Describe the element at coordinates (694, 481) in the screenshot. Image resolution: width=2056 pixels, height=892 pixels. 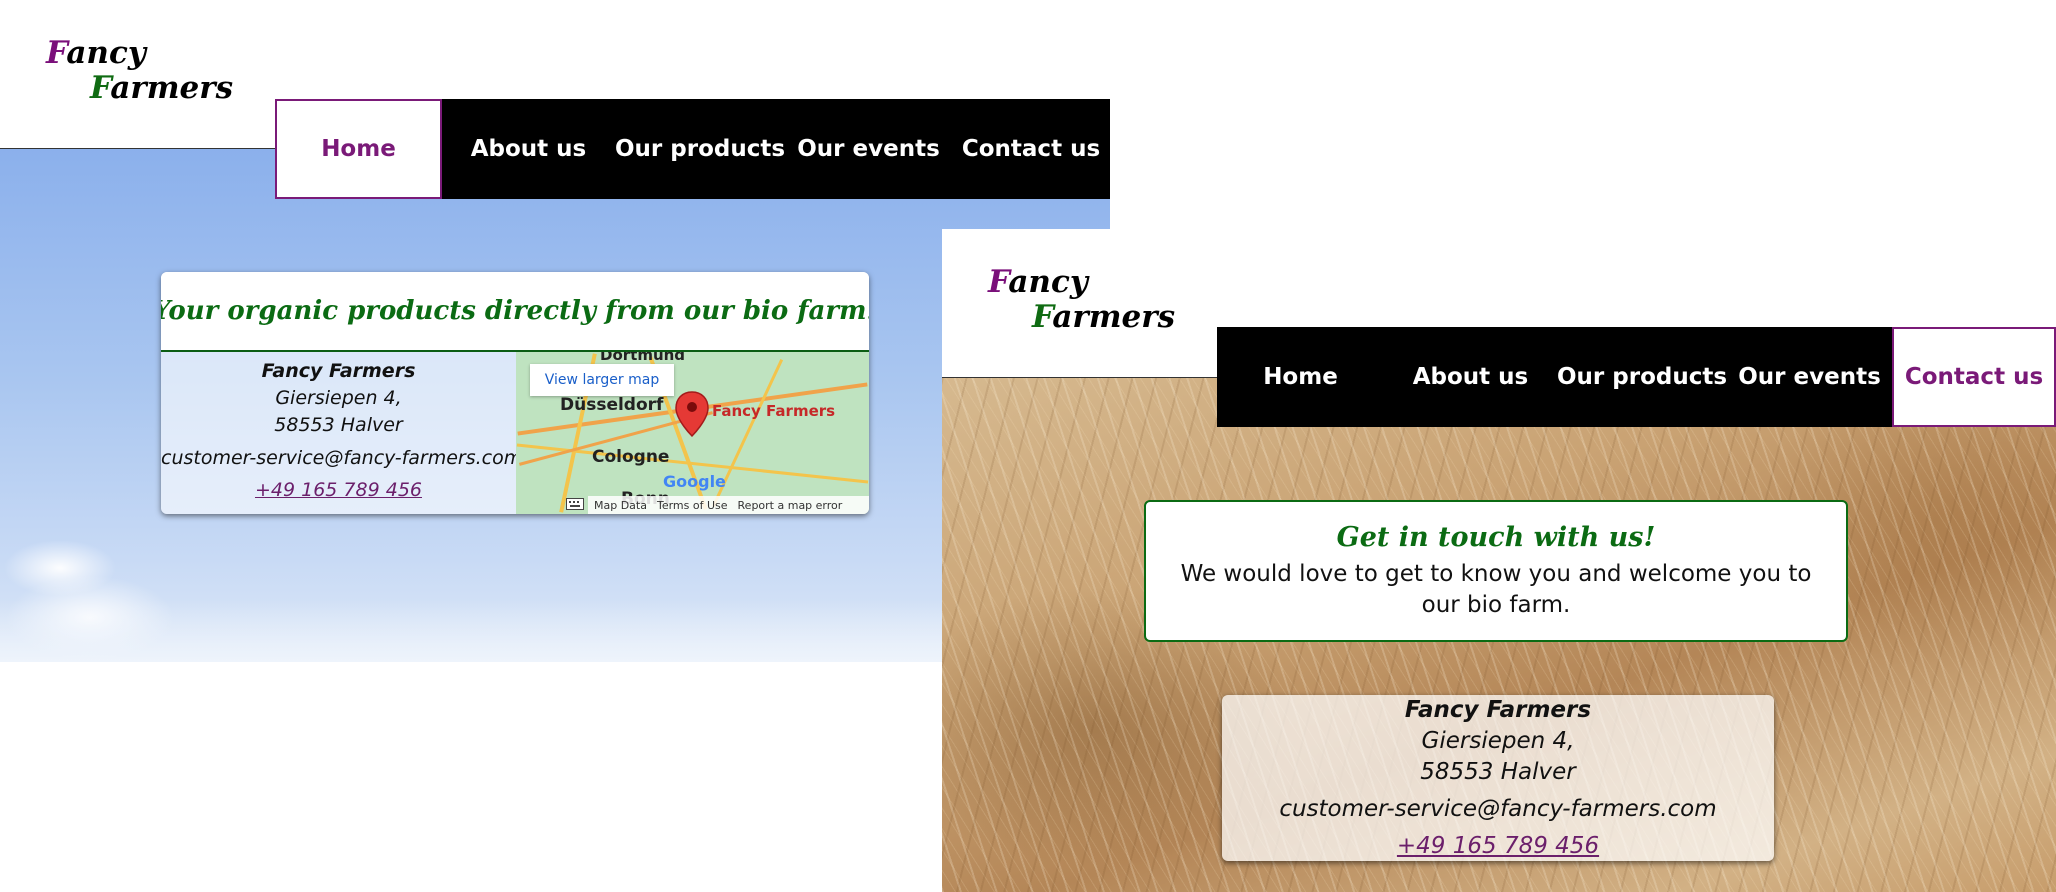
I see `google-logo: Google` at that location.